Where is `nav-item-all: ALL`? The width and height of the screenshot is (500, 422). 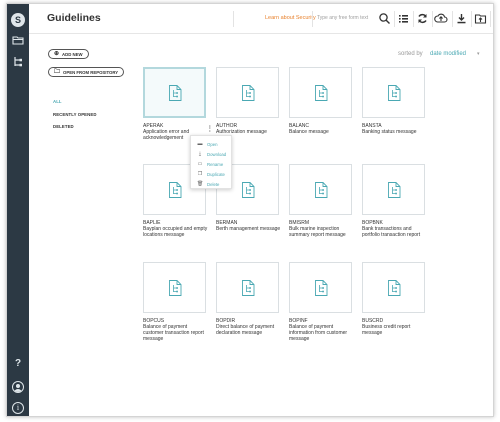 nav-item-all: ALL is located at coordinates (57, 101).